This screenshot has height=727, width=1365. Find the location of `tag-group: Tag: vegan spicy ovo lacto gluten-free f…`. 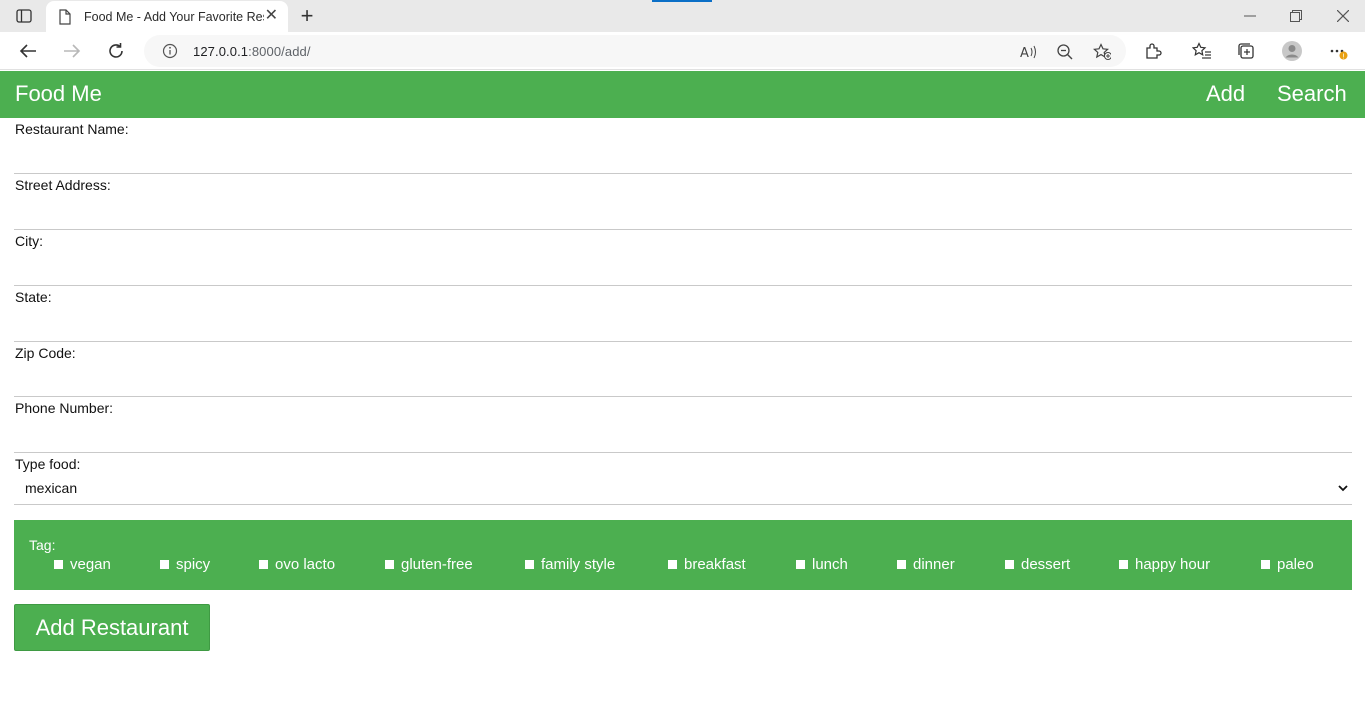

tag-group: Tag: vegan spicy ovo lacto gluten-free f… is located at coordinates (683, 555).